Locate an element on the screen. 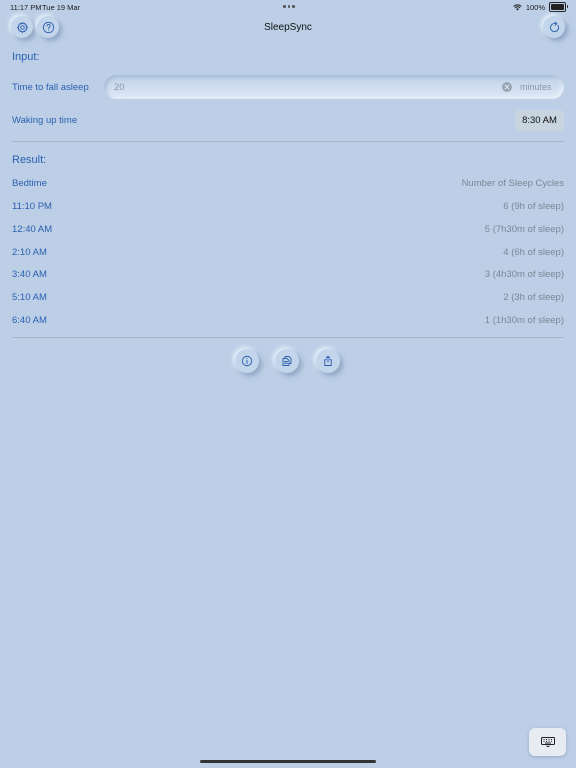 Image resolution: width=576 pixels, height=768 pixels. cycles-value: 6 (9h of sleep) is located at coordinates (533, 206).